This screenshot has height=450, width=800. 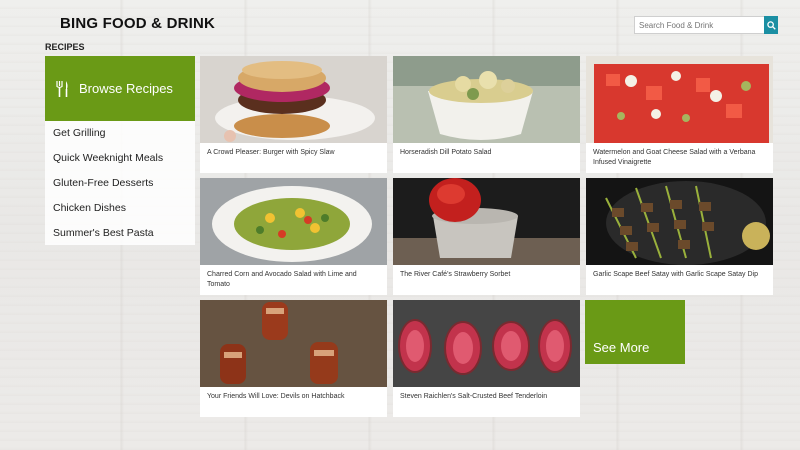 I want to click on search-icon, so click(x=771, y=25).